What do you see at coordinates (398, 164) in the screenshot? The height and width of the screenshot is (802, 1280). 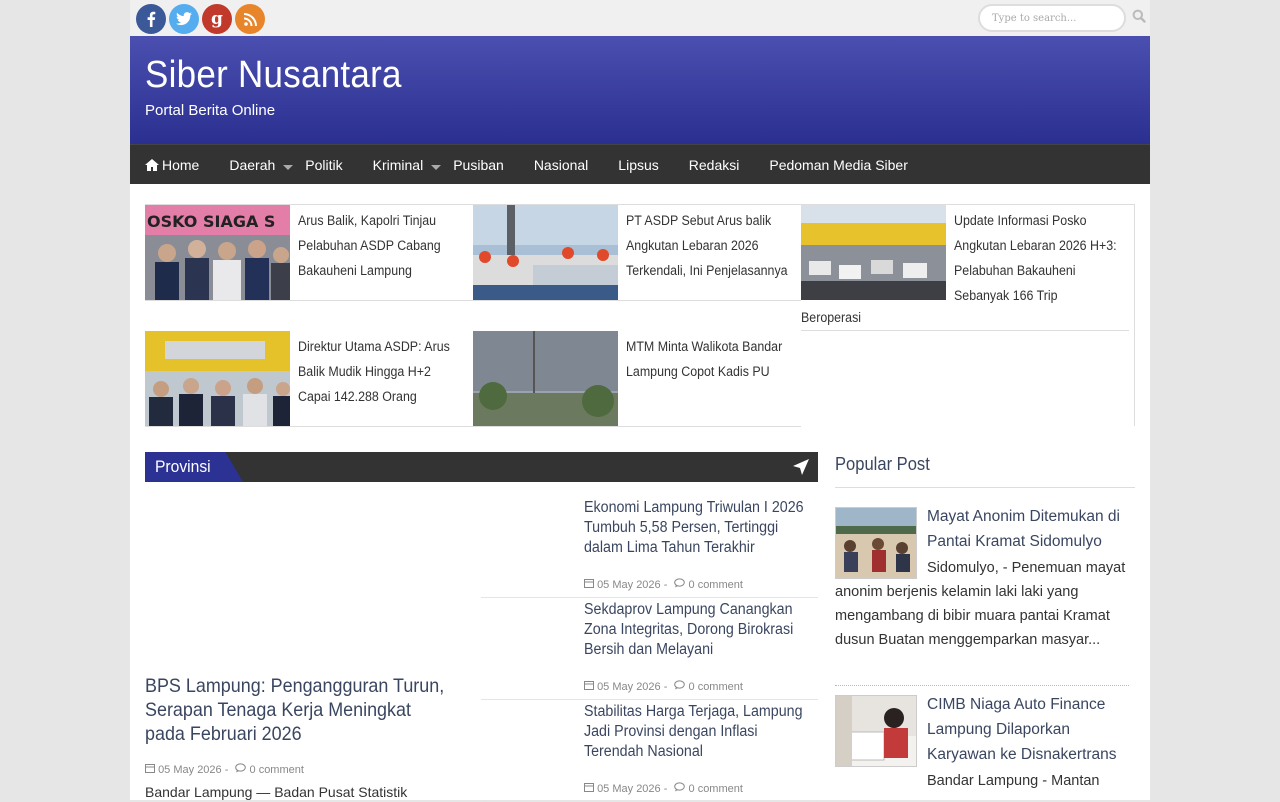 I see `nav-label: Kriminal` at bounding box center [398, 164].